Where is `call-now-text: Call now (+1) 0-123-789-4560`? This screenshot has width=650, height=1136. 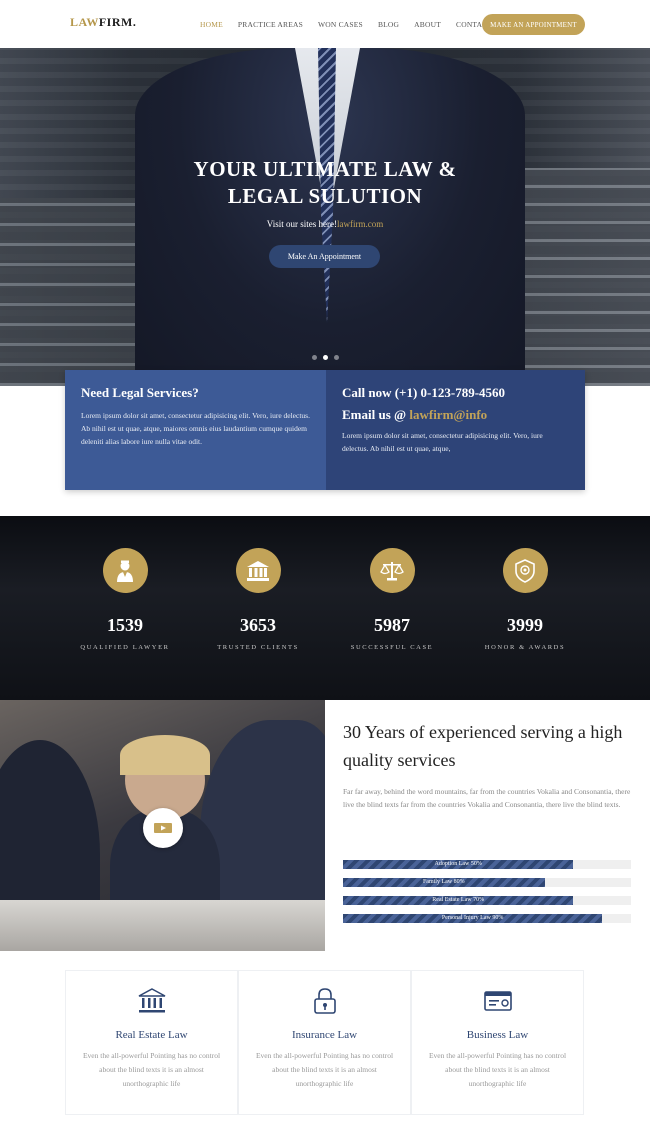
call-now-text: Call now (+1) 0-123-789-4560 is located at coordinates (424, 392).